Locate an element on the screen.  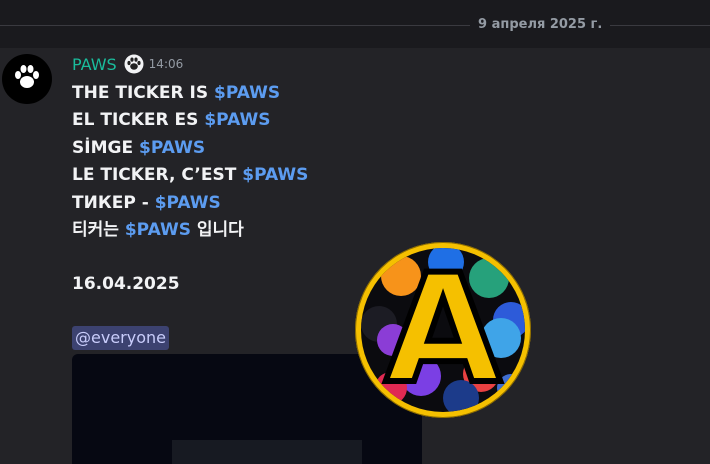
line-text: 티커는 is located at coordinates (98, 230).